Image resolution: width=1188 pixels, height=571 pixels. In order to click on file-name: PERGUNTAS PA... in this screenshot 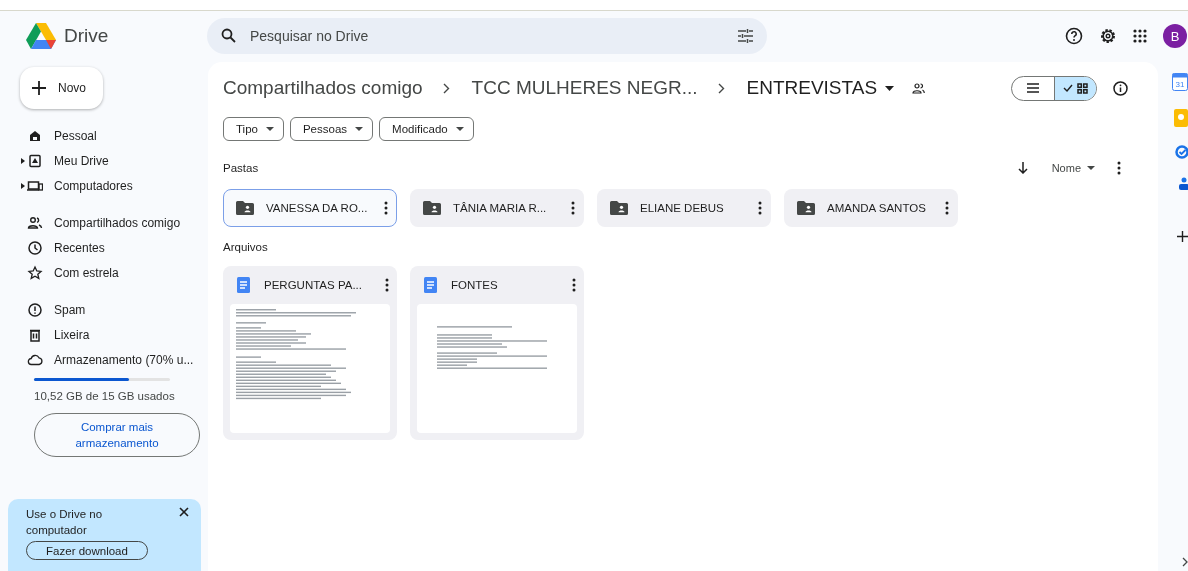, I will do `click(313, 285)`.